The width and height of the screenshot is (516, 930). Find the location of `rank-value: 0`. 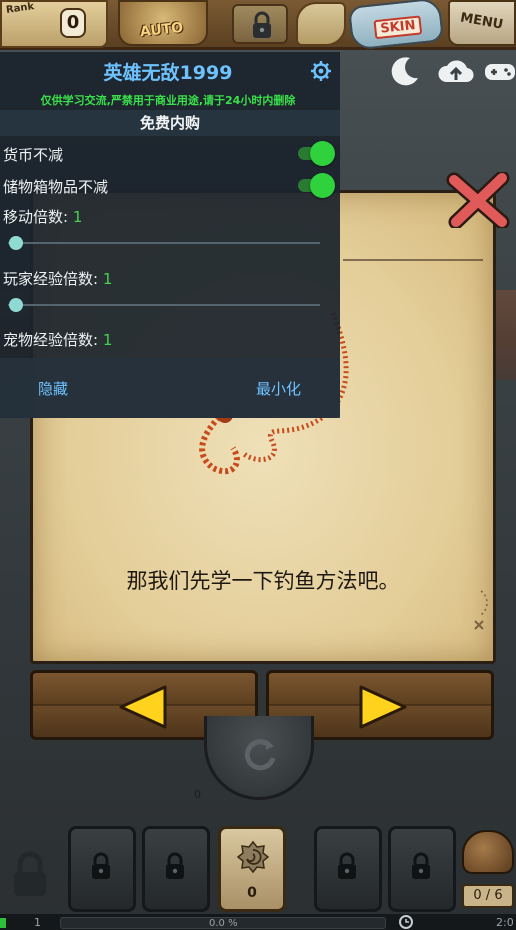

rank-value: 0 is located at coordinates (73, 23).